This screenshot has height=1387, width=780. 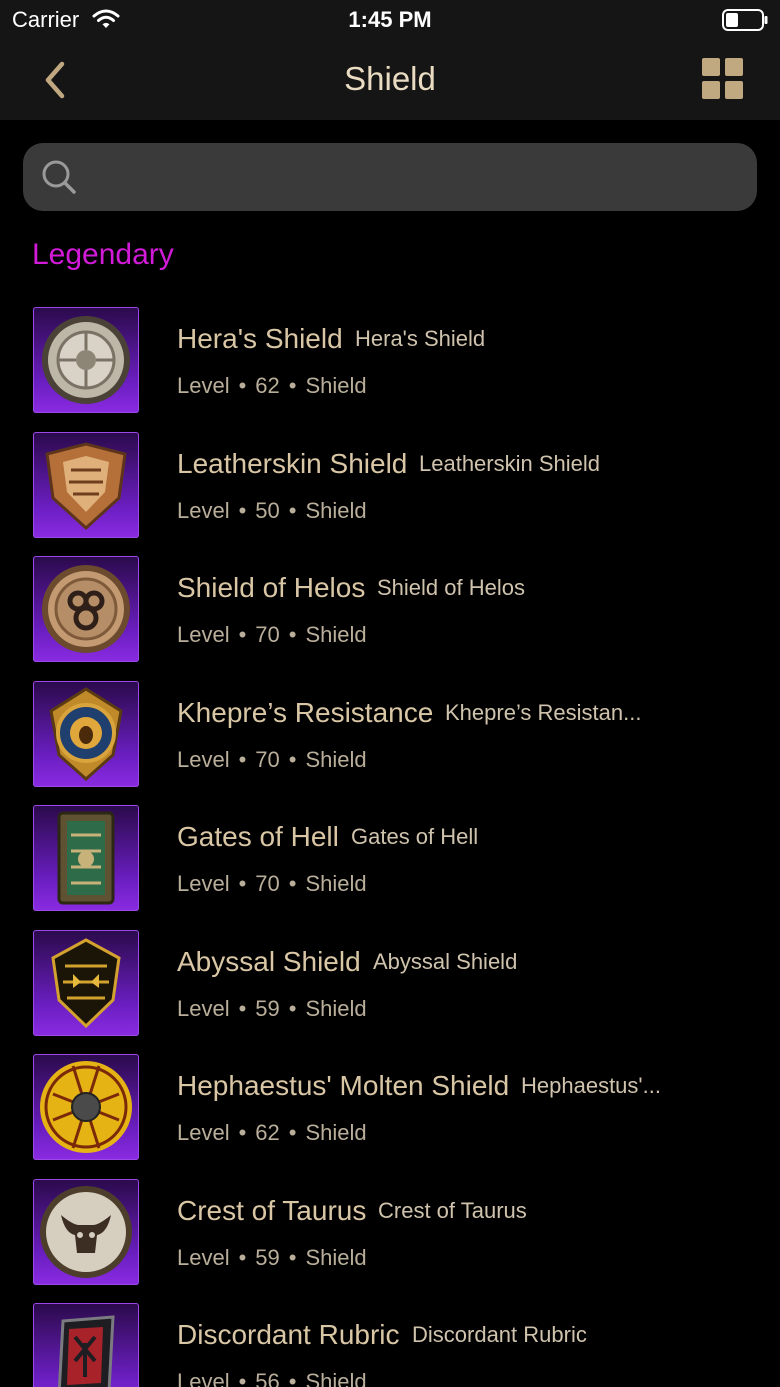 What do you see at coordinates (267, 510) in the screenshot?
I see `level-value: 50` at bounding box center [267, 510].